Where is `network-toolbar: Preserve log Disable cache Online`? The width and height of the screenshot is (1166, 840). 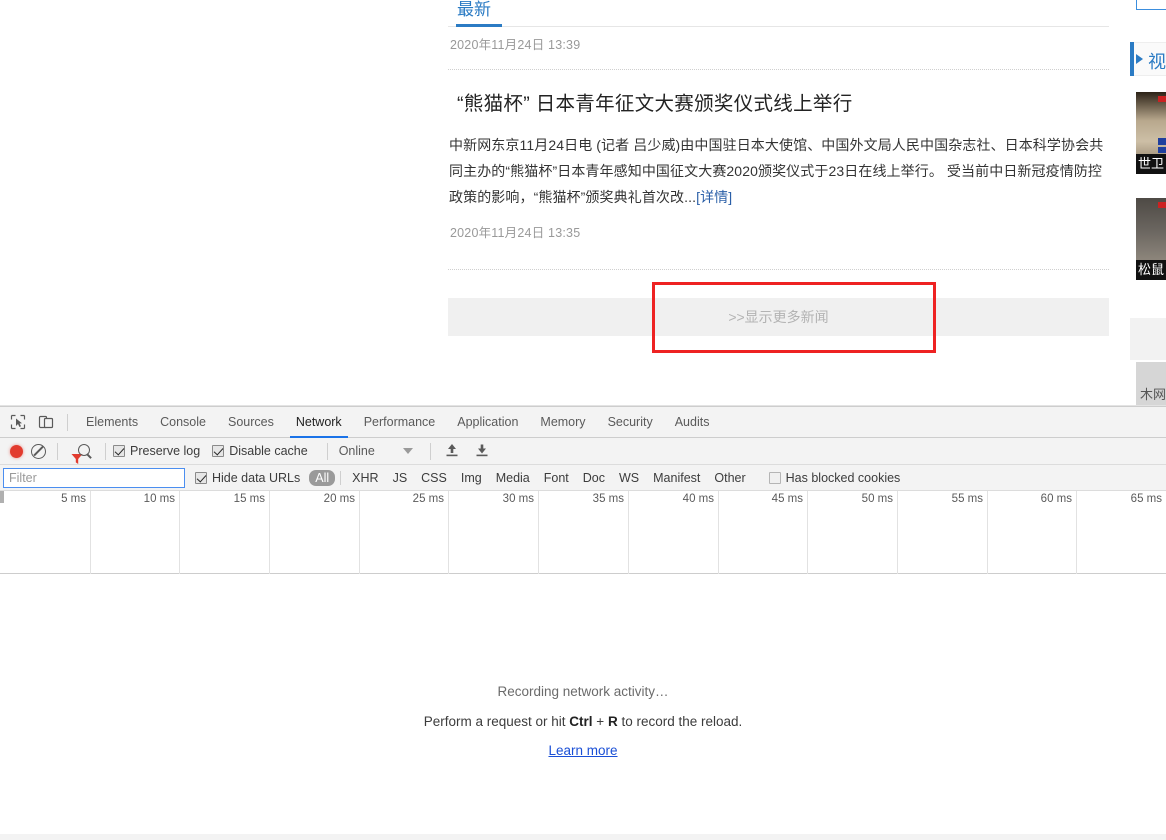
network-toolbar: Preserve log Disable cache Online is located at coordinates (583, 451).